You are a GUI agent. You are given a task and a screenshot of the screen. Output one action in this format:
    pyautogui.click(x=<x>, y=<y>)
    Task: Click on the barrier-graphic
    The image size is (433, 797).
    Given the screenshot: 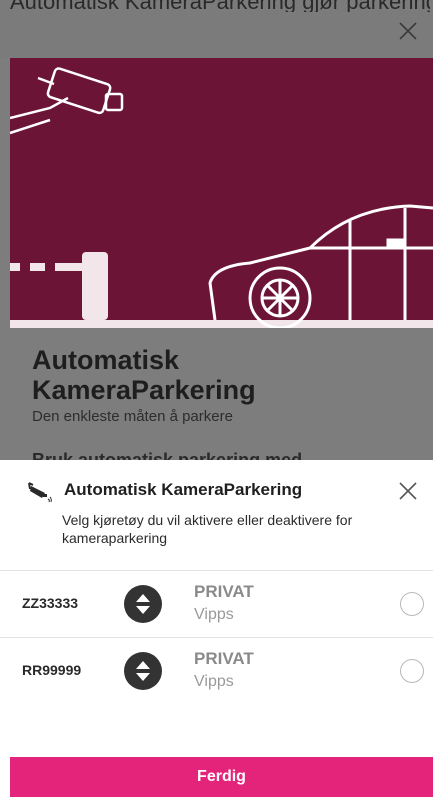 What is the action you would take?
    pyautogui.click(x=221, y=290)
    